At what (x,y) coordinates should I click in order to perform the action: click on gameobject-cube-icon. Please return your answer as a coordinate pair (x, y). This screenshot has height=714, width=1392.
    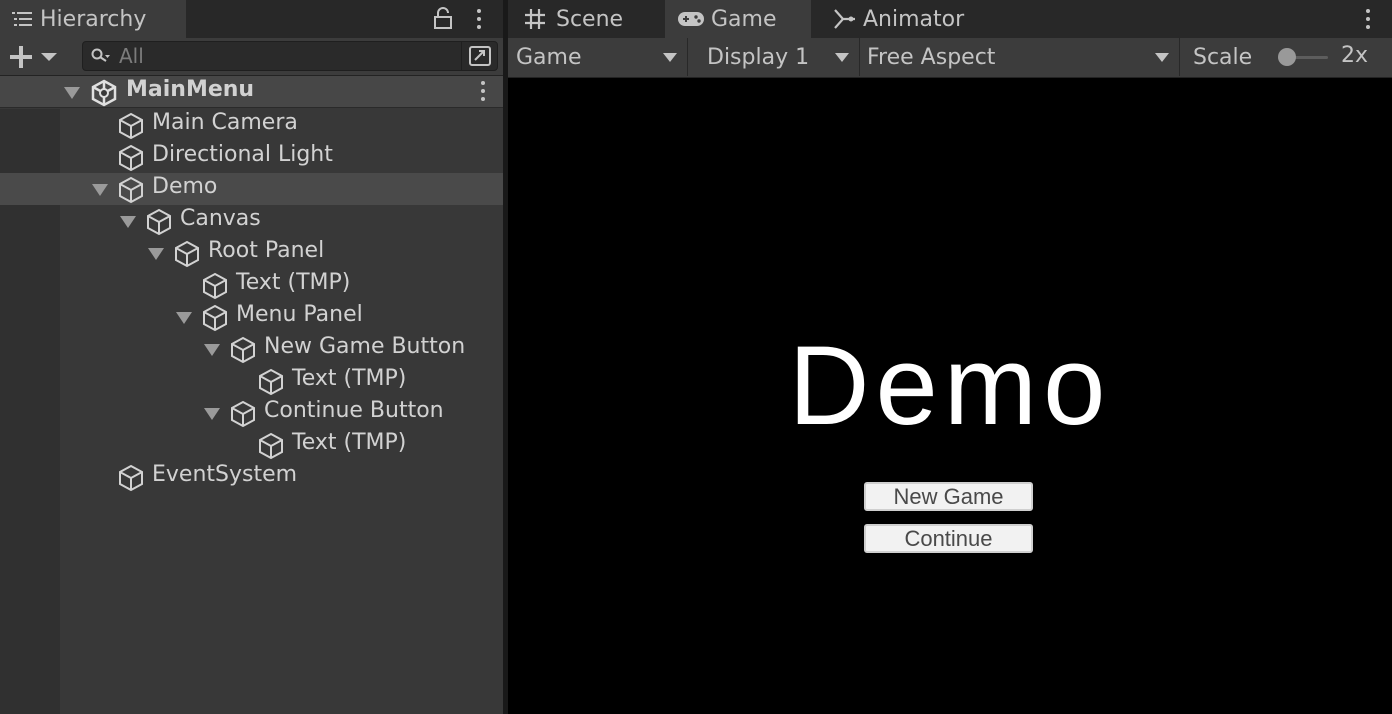
    Looking at the image, I should click on (131, 481).